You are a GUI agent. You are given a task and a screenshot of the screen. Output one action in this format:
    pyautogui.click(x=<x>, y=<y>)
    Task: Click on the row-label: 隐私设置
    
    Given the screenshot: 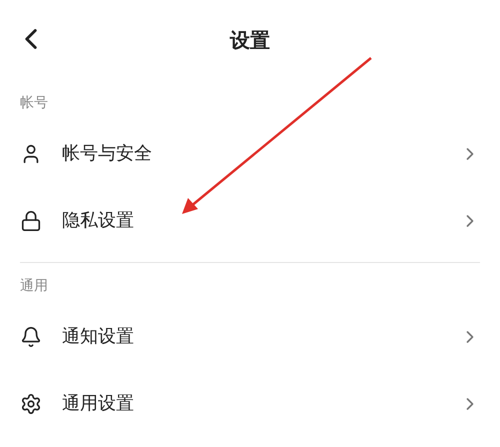 What is the action you would take?
    pyautogui.click(x=98, y=221)
    